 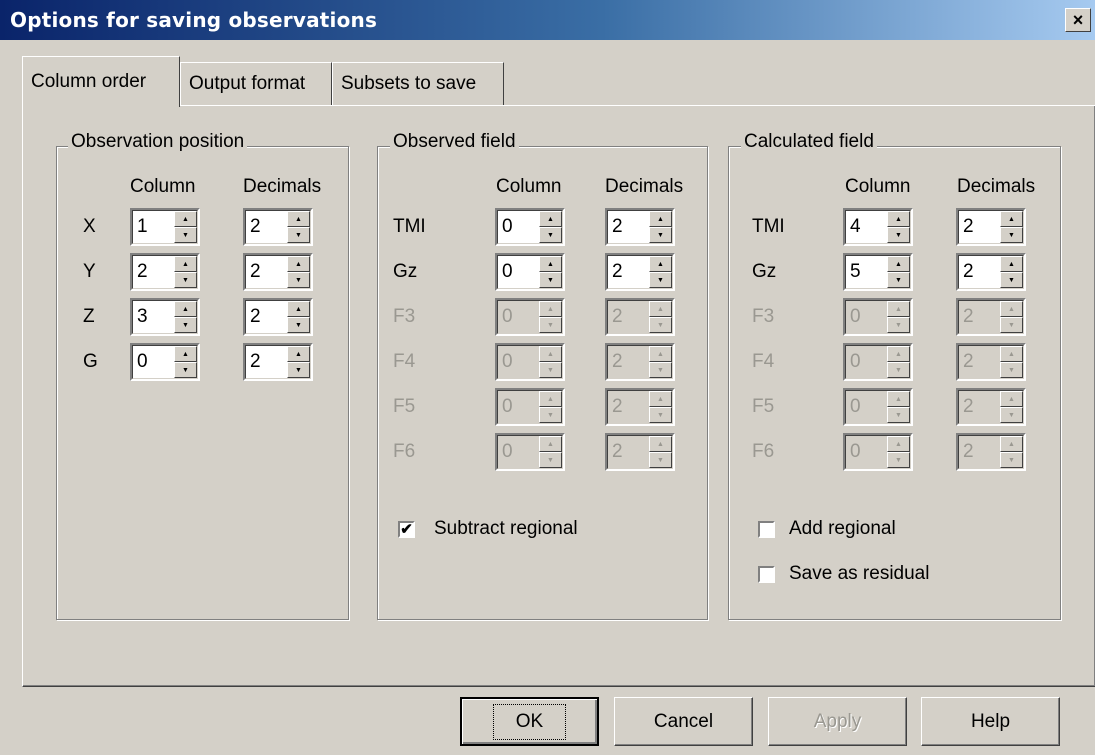 What do you see at coordinates (529, 721) in the screenshot?
I see `ok-button: OK` at bounding box center [529, 721].